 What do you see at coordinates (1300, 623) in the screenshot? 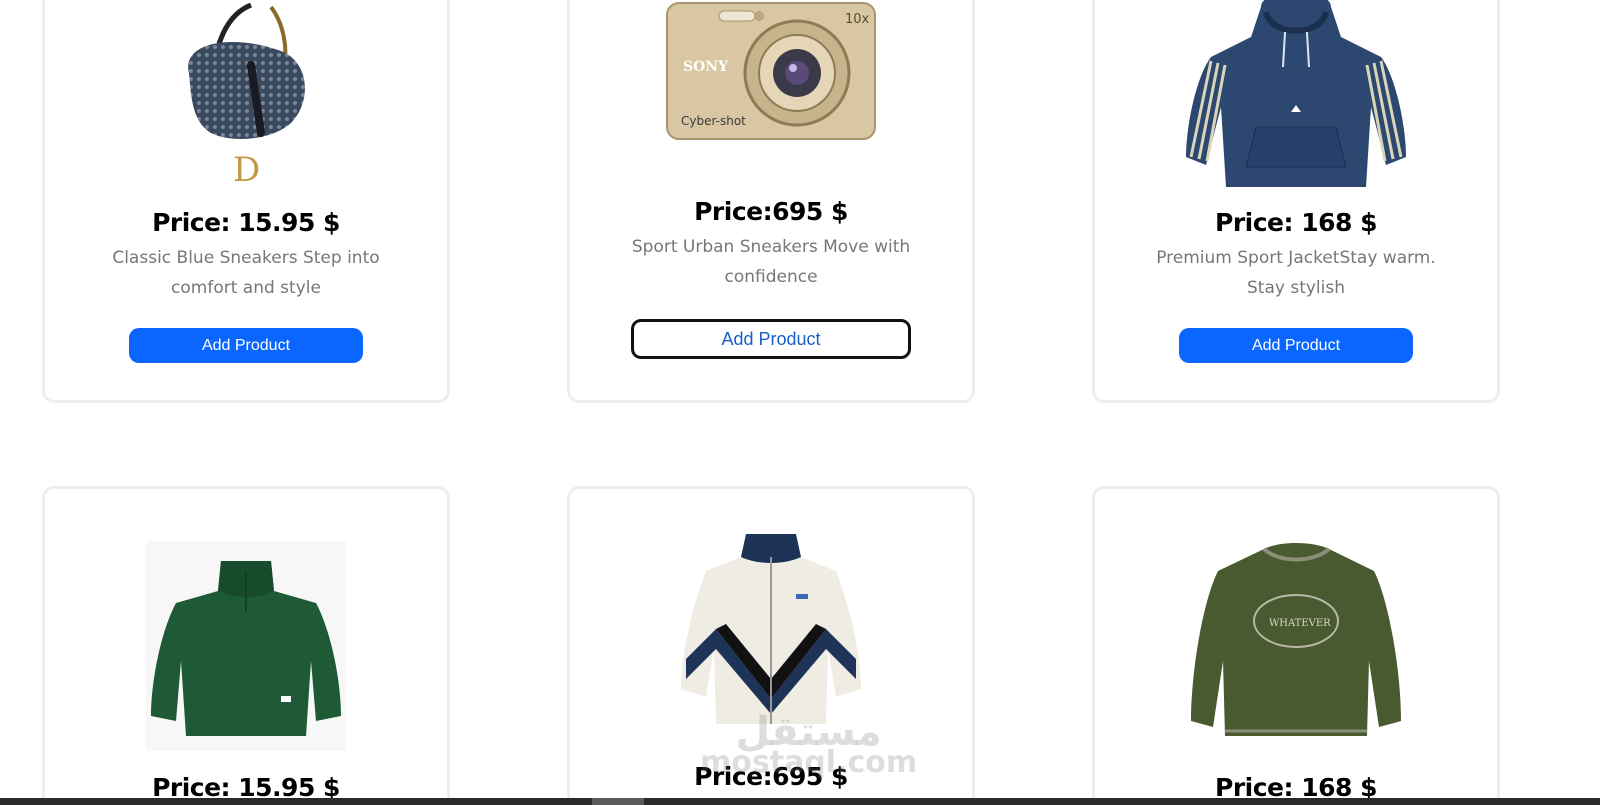
I see `svg-text: WHATEVER` at bounding box center [1300, 623].